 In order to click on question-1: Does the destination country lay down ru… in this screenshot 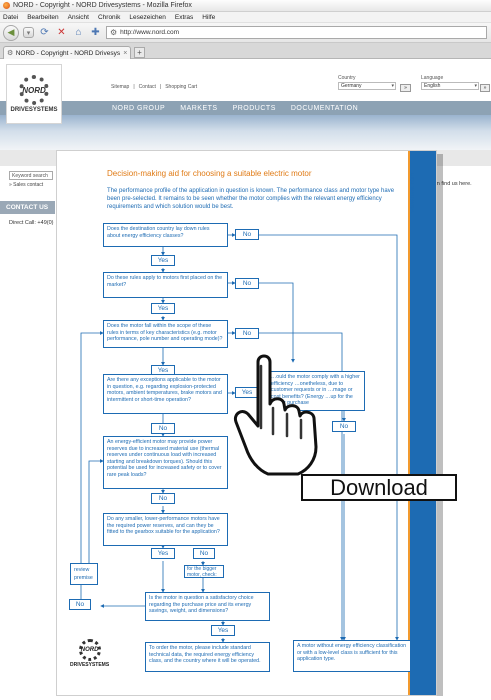, I will do `click(165, 235)`.